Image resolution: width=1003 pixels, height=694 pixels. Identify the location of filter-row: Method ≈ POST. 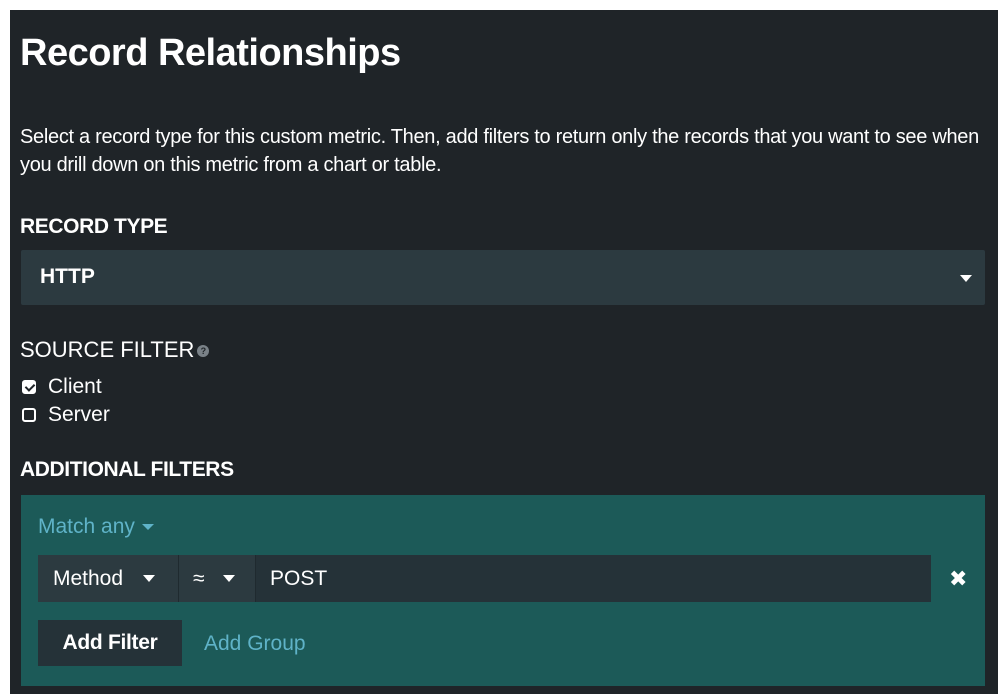
(484, 578).